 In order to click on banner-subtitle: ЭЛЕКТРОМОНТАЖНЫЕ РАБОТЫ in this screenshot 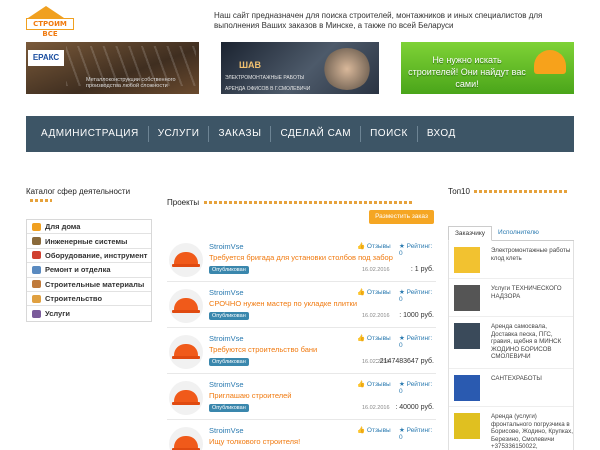, I will do `click(265, 78)`.